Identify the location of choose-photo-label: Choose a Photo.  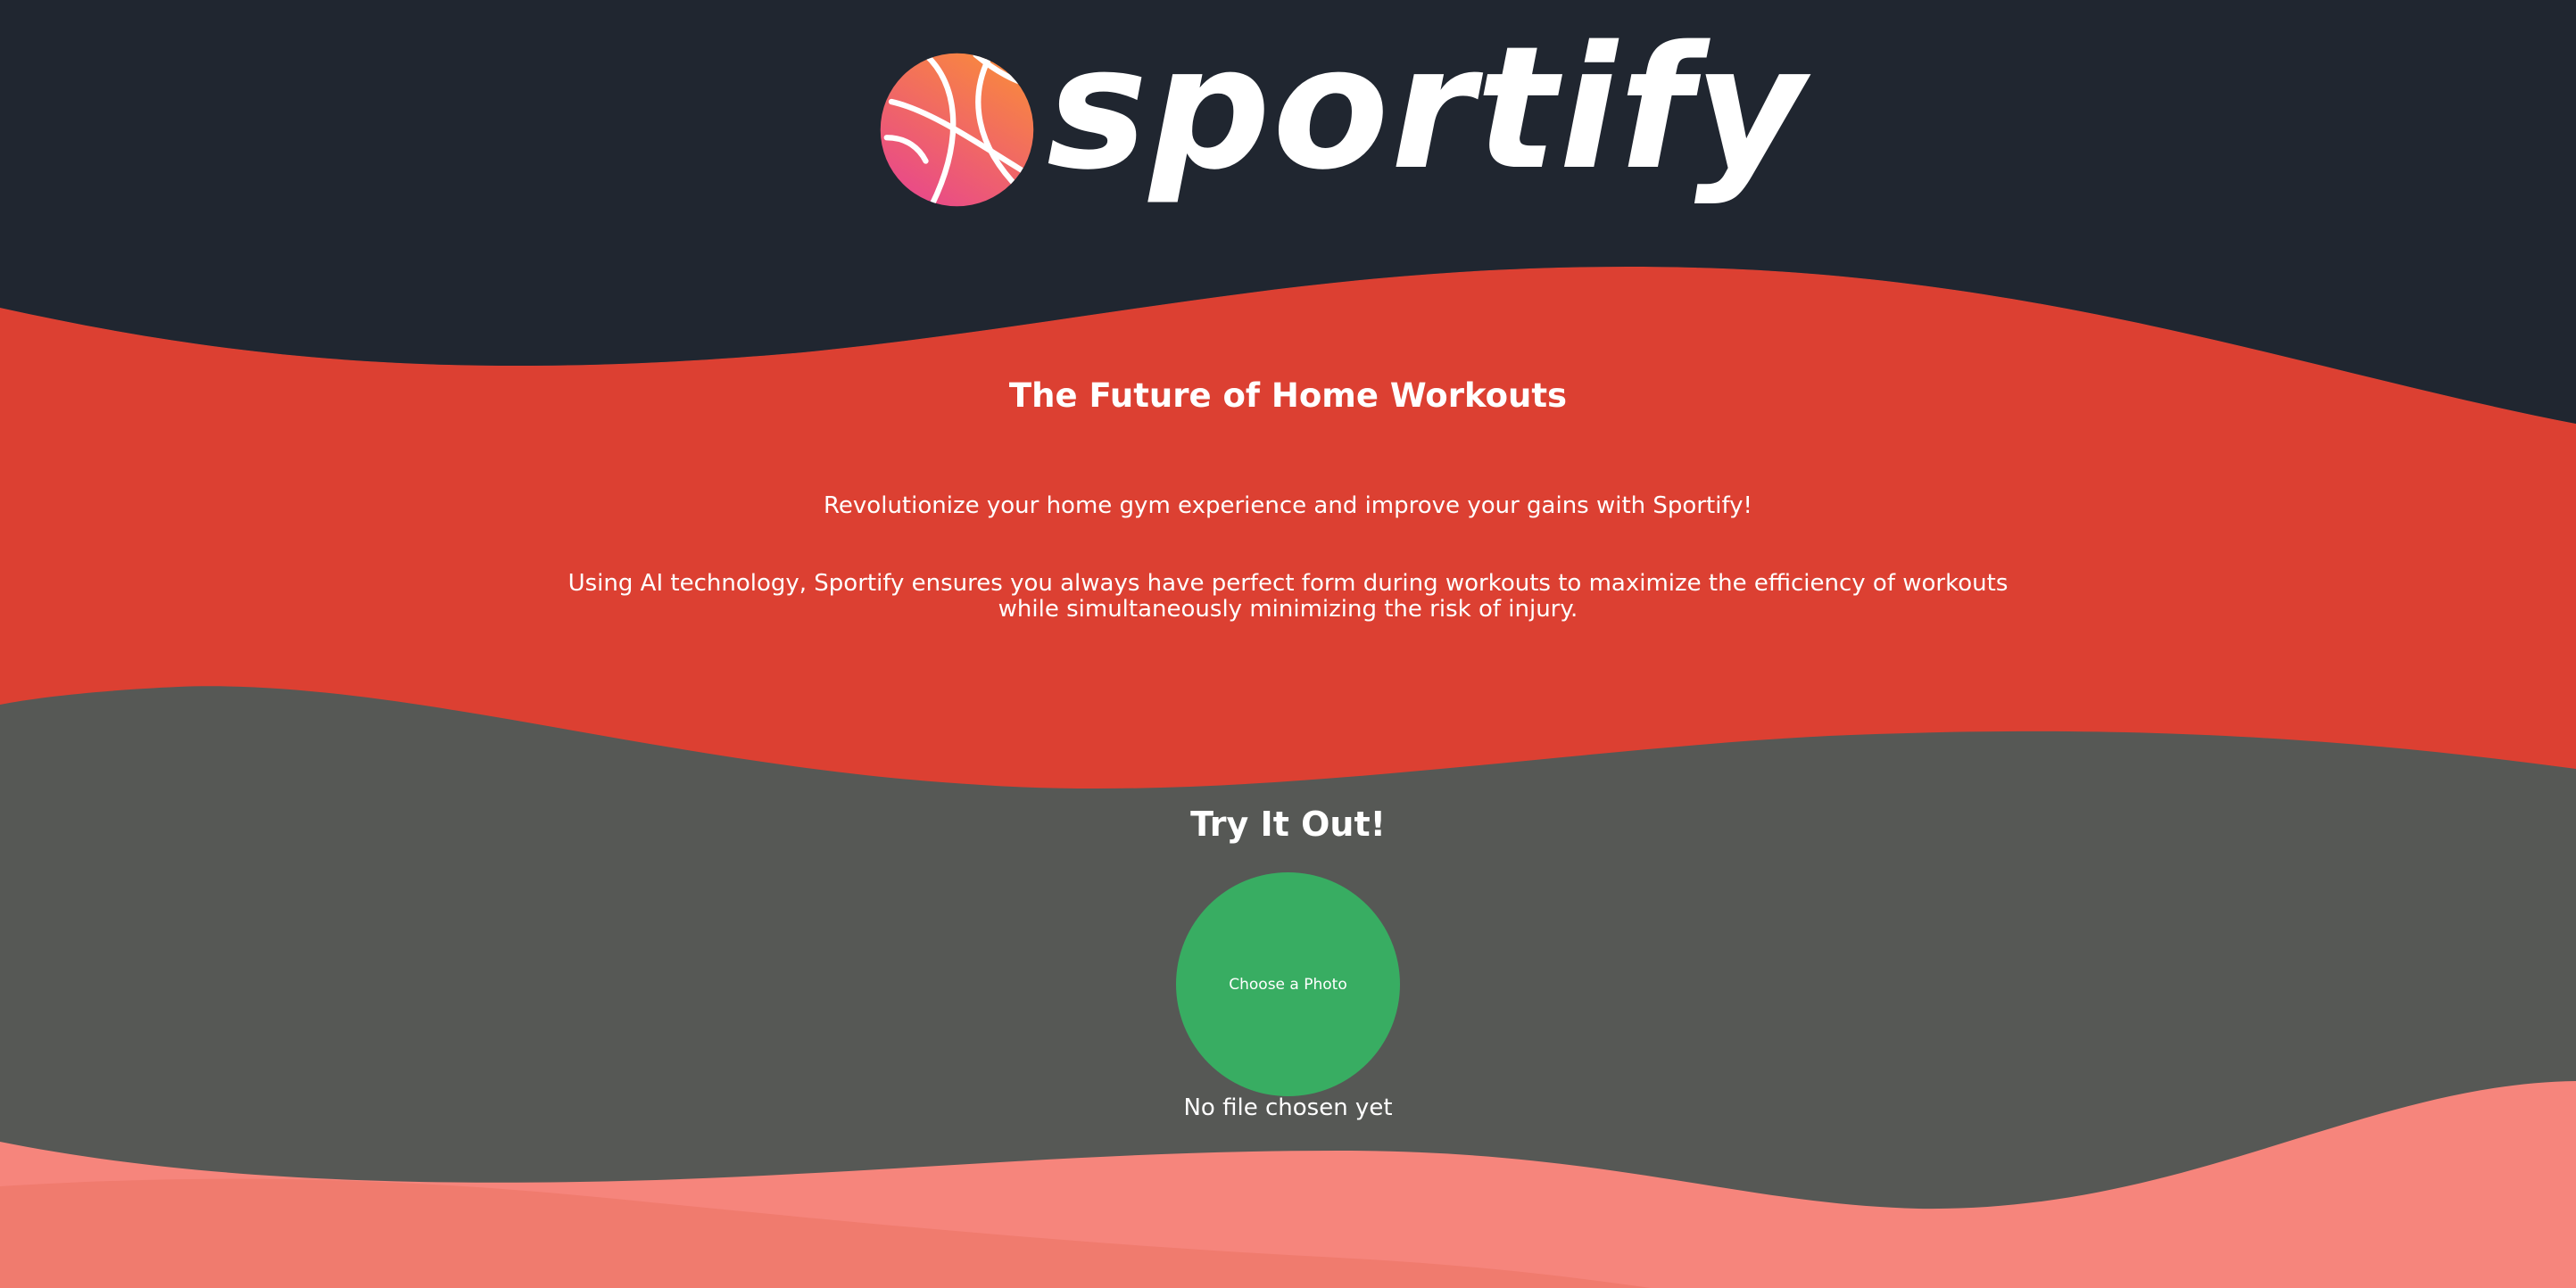
(1288, 984).